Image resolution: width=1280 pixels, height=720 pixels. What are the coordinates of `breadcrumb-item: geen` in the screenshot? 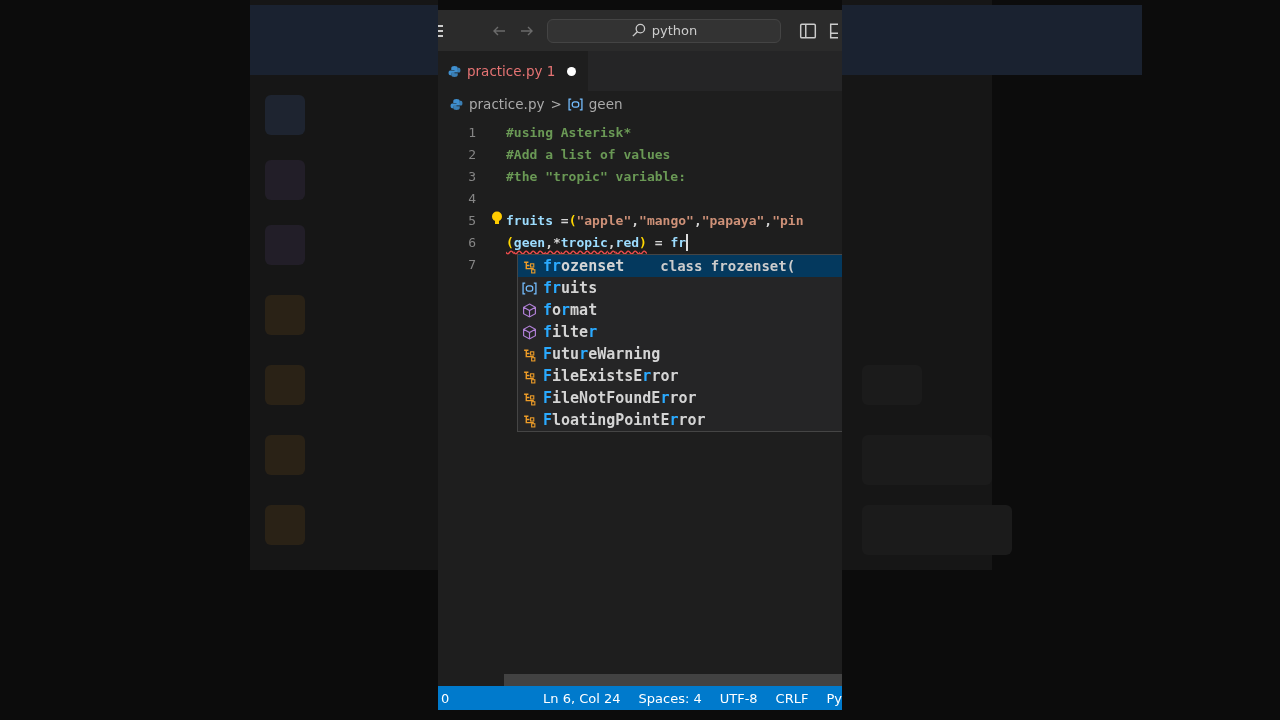 It's located at (605, 104).